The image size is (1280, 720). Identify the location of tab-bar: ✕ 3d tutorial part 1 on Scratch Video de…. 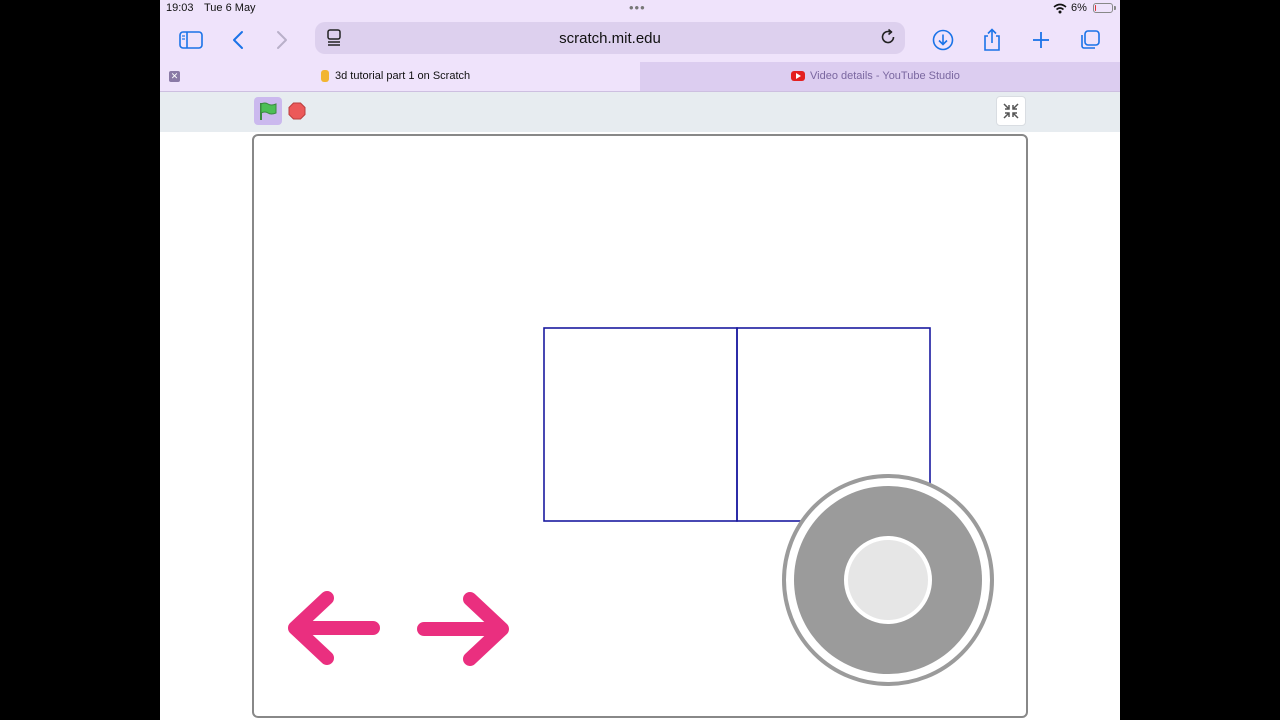
(640, 77).